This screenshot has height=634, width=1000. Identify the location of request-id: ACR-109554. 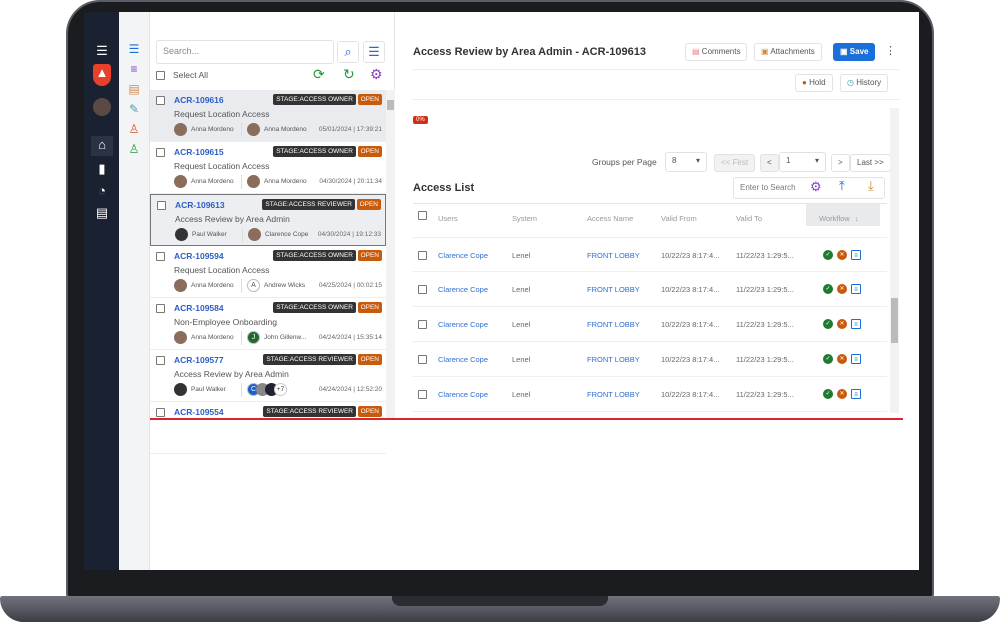
(199, 412).